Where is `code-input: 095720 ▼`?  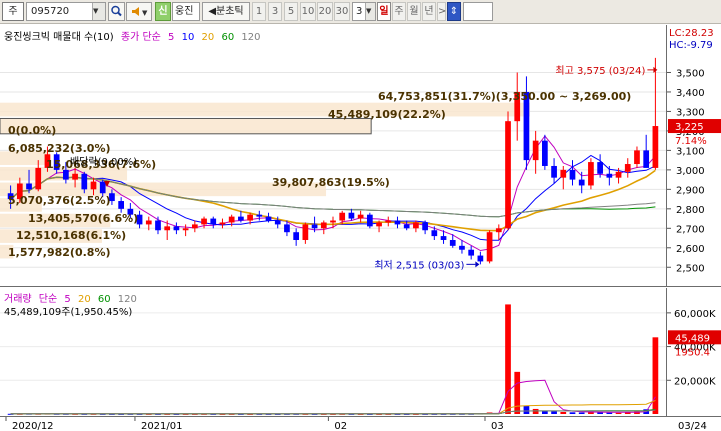
code-input: 095720 ▼ is located at coordinates (66, 11).